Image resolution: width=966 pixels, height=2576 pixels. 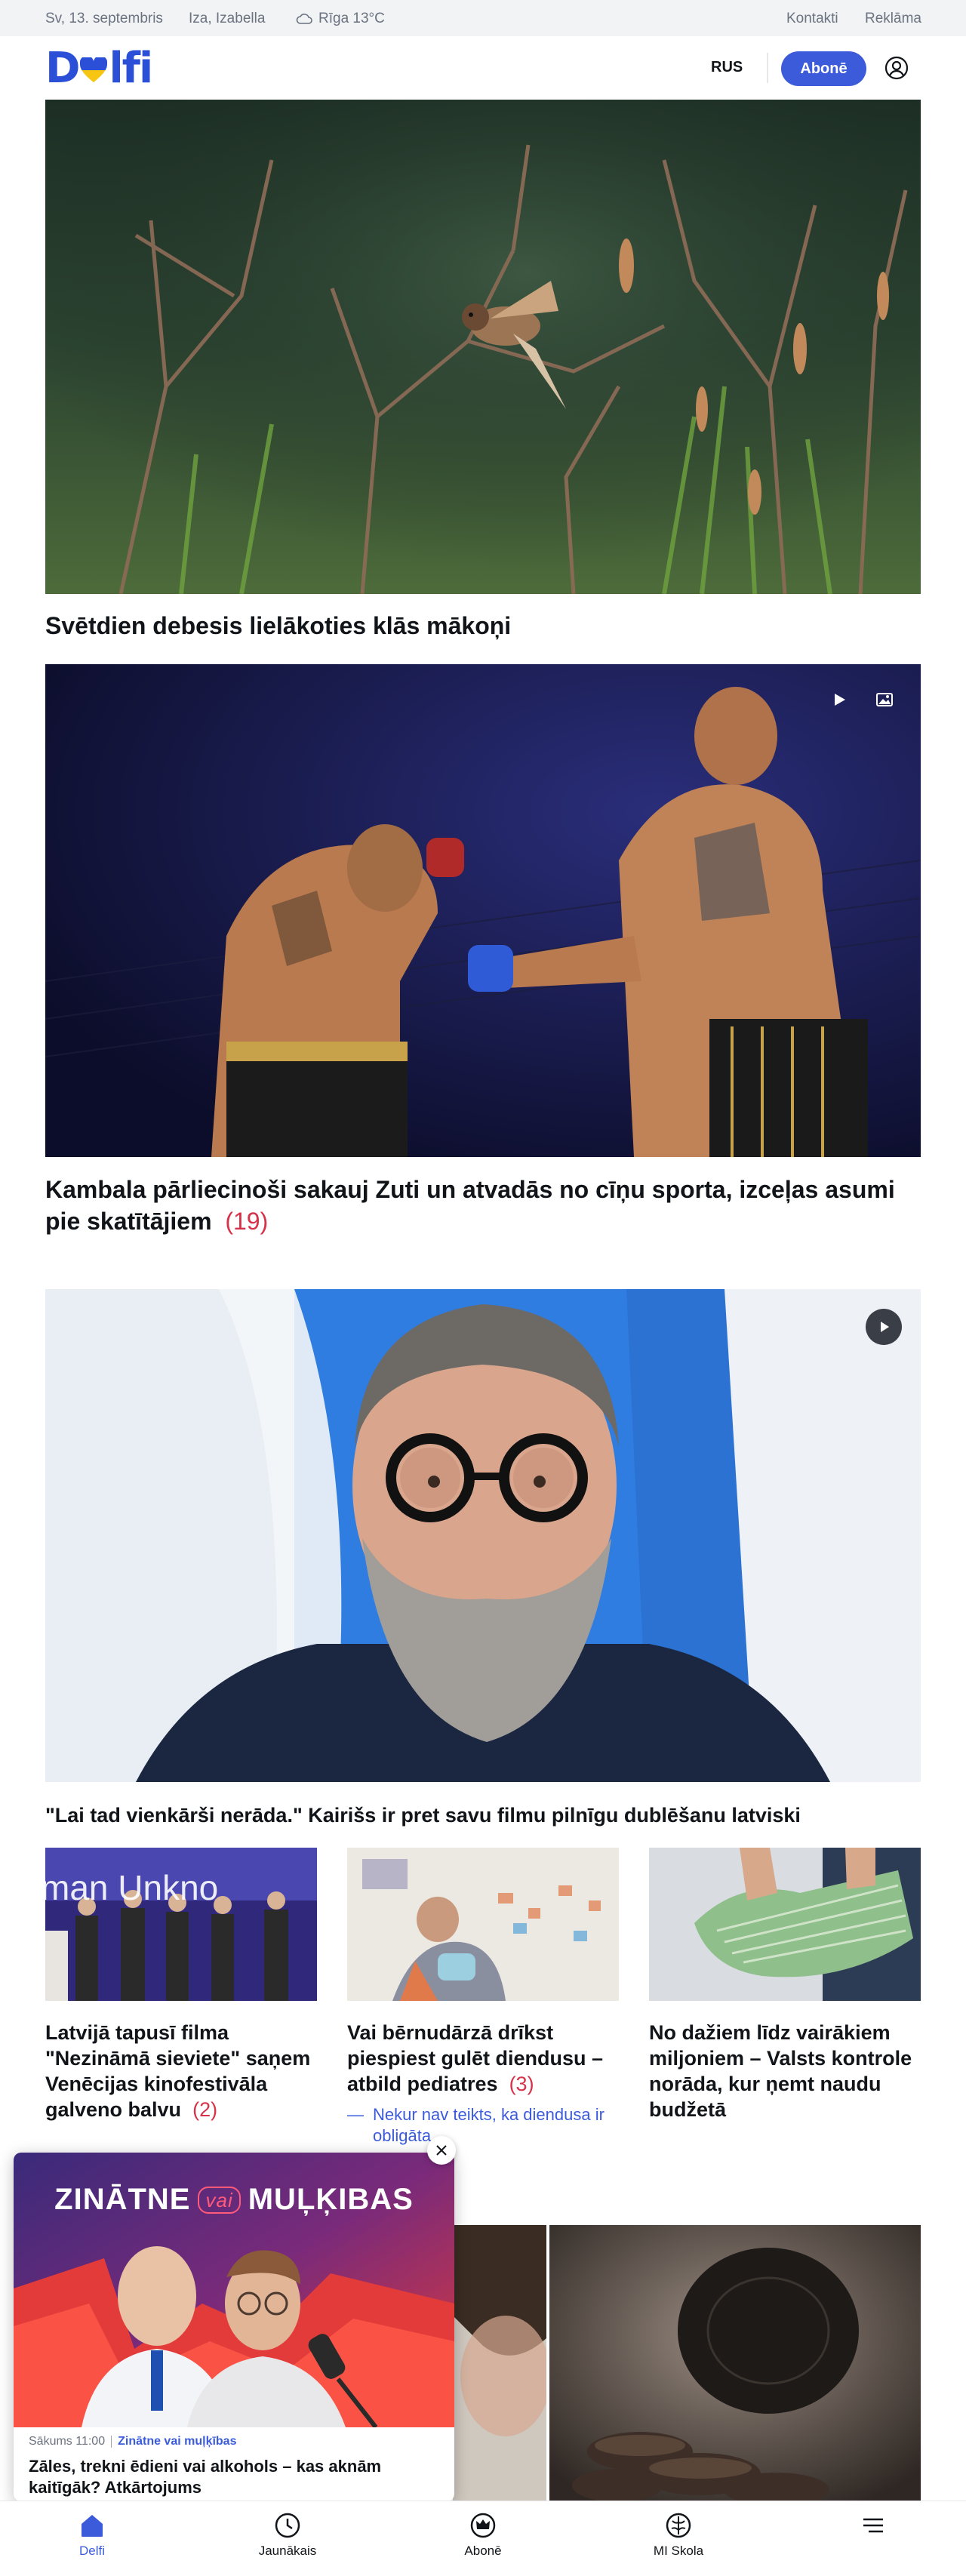 What do you see at coordinates (823, 68) in the screenshot?
I see `subscribe-button: Abonē` at bounding box center [823, 68].